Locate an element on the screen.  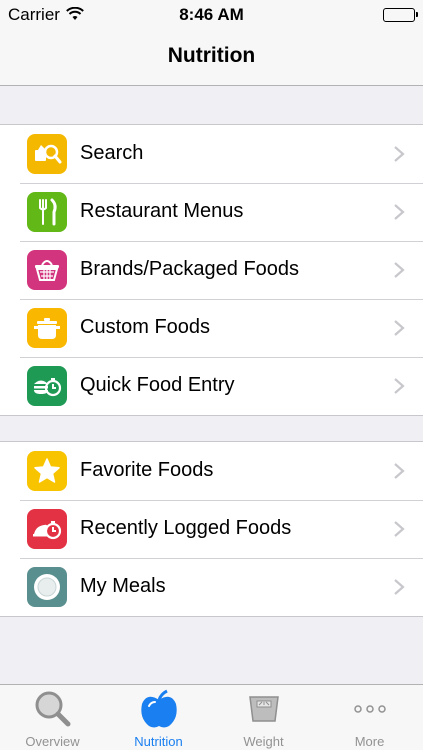
menu-label: Custom Foods is located at coordinates (145, 327).